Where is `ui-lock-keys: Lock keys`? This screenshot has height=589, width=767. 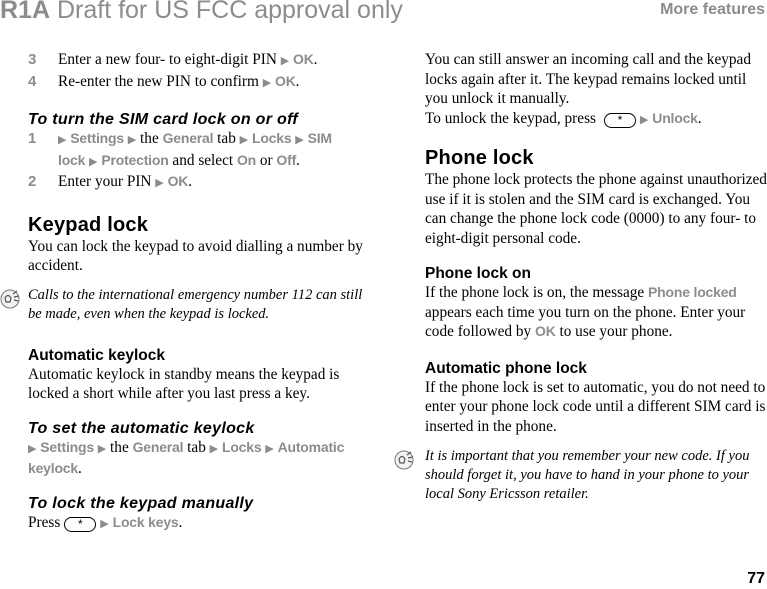 ui-lock-keys: Lock keys is located at coordinates (145, 521).